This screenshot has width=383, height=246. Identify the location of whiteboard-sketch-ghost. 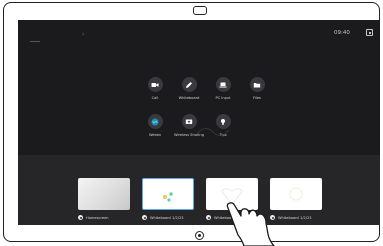
(213, 132).